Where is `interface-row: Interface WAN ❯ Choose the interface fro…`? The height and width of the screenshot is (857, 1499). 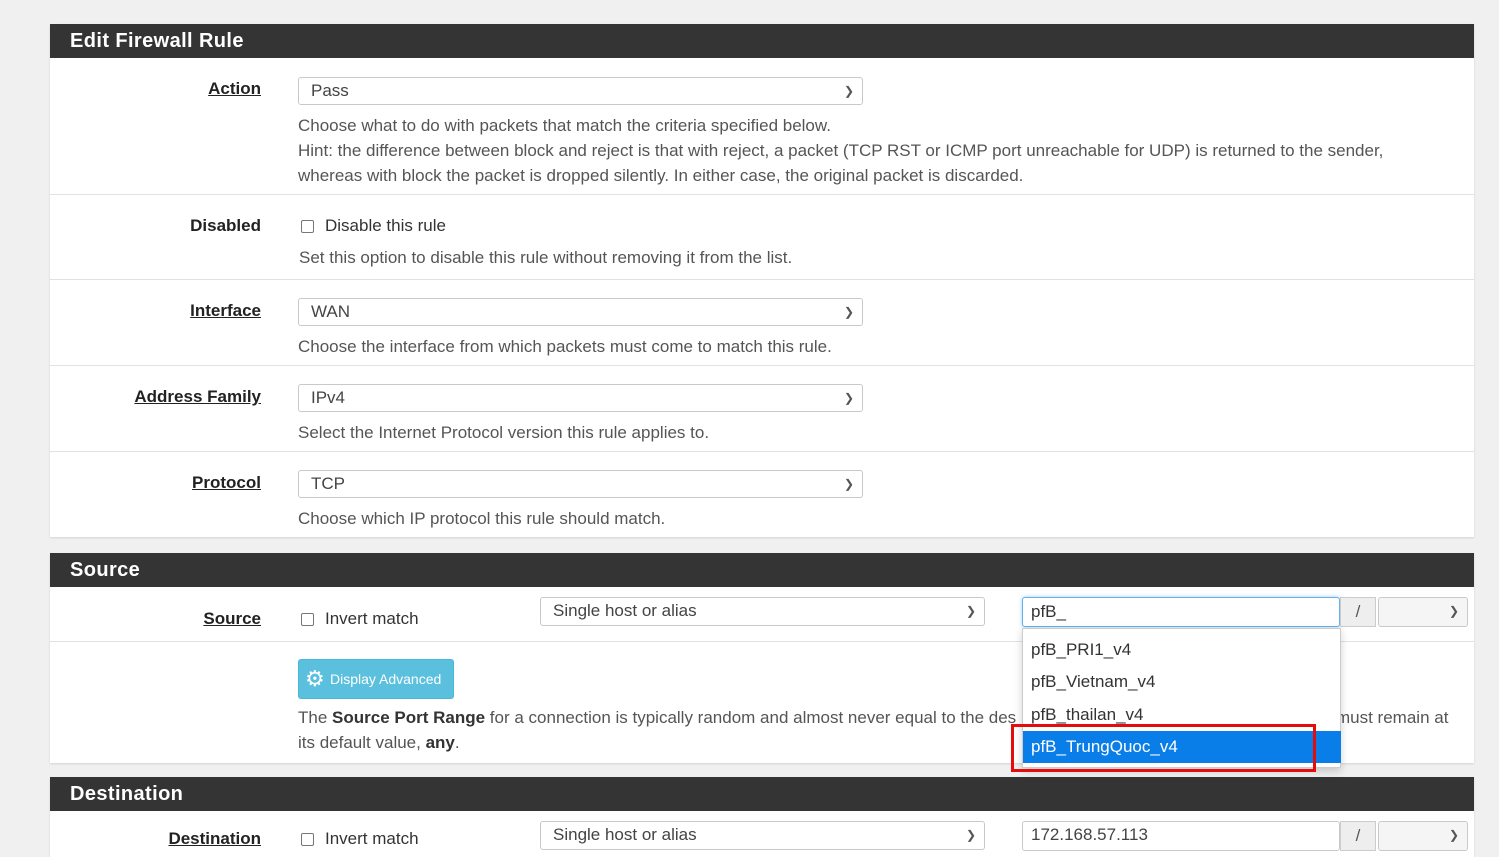
interface-row: Interface WAN ❯ Choose the interface fro… is located at coordinates (762, 322).